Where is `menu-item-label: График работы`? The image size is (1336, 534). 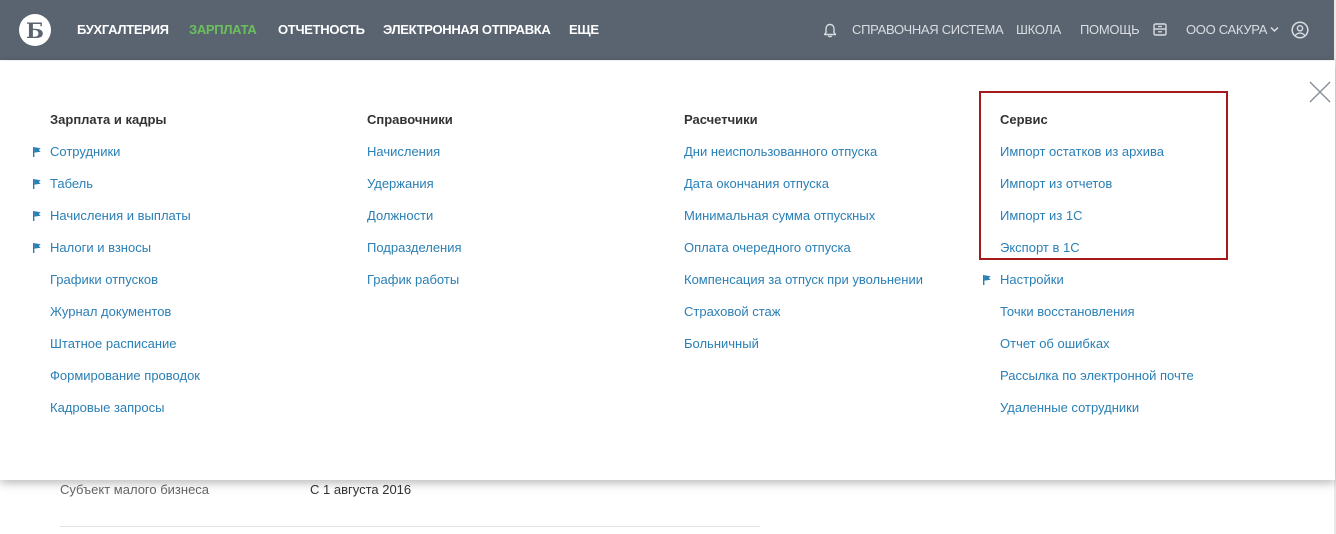
menu-item-label: График работы is located at coordinates (413, 279).